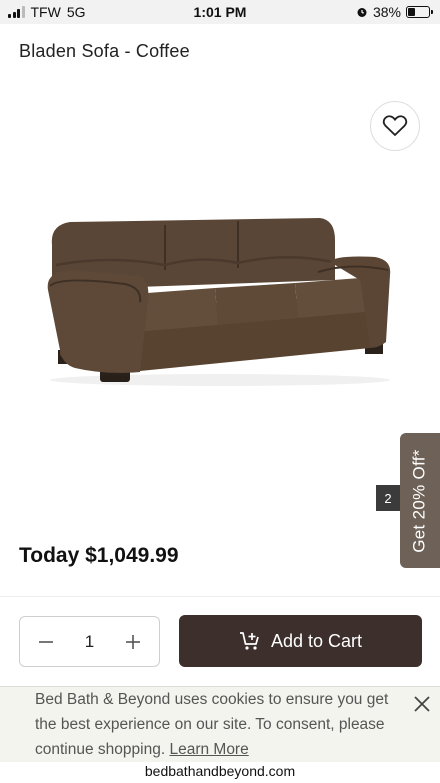  I want to click on add-to-cart-label: Add to Cart, so click(316, 640).